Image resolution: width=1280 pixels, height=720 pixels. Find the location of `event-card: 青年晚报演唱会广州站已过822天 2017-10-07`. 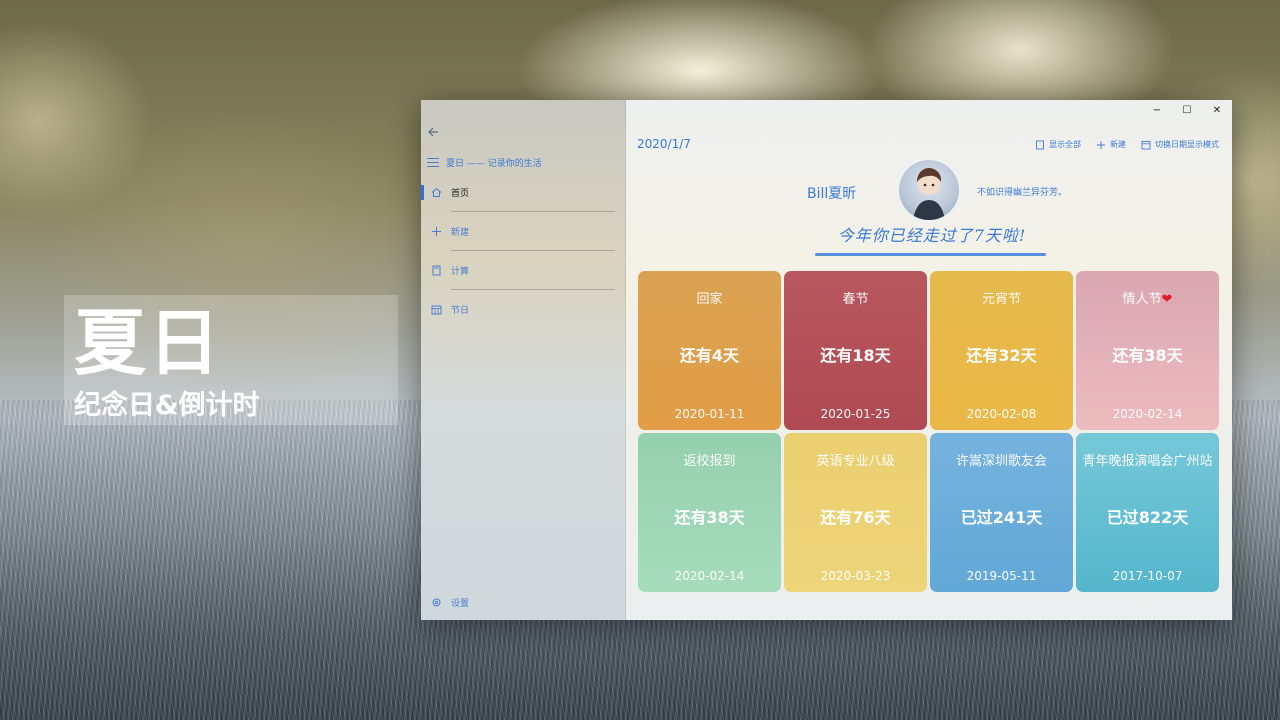

event-card: 青年晚报演唱会广州站已过822天 2017-10-07 is located at coordinates (1147, 512).